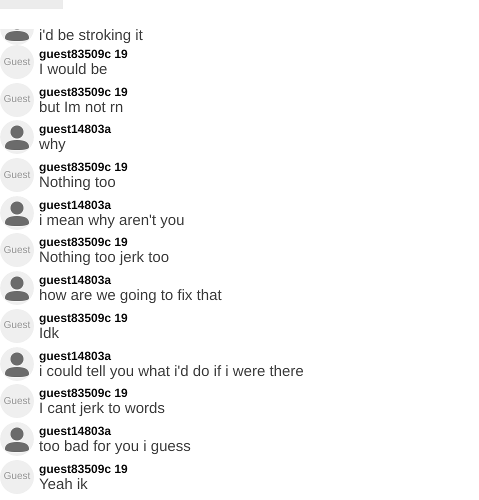 The width and height of the screenshot is (479, 500). What do you see at coordinates (115, 447) in the screenshot?
I see `message-text: too bad for you i guess` at bounding box center [115, 447].